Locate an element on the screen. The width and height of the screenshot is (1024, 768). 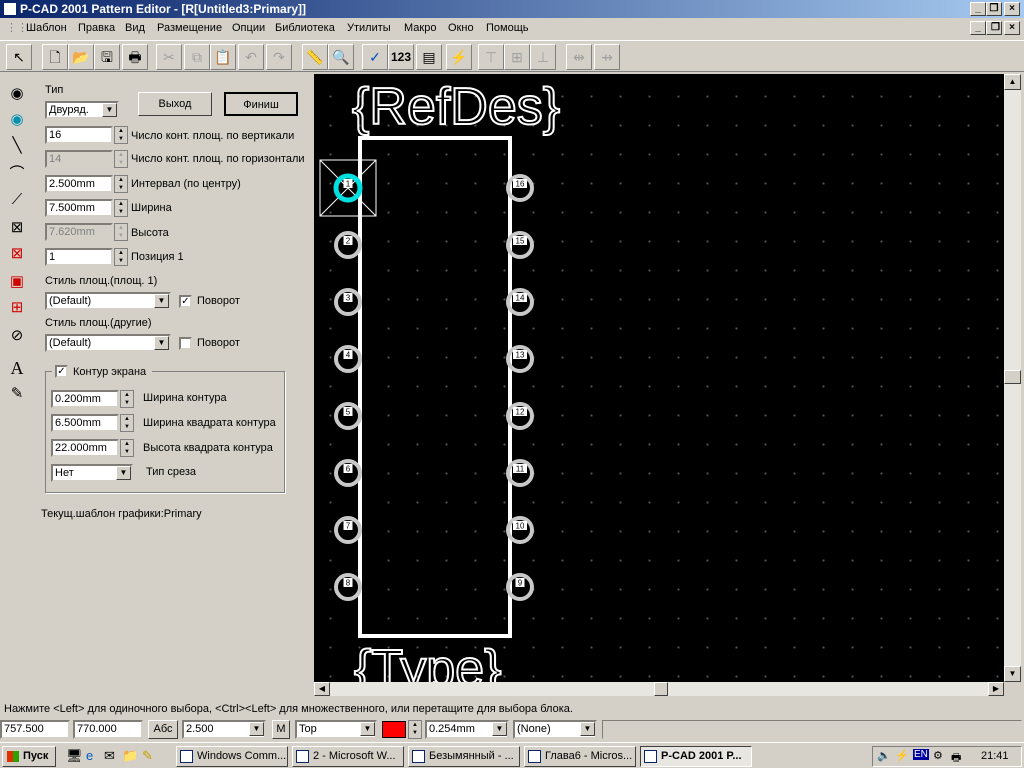
print-icon: 🖶 is located at coordinates (135, 57).